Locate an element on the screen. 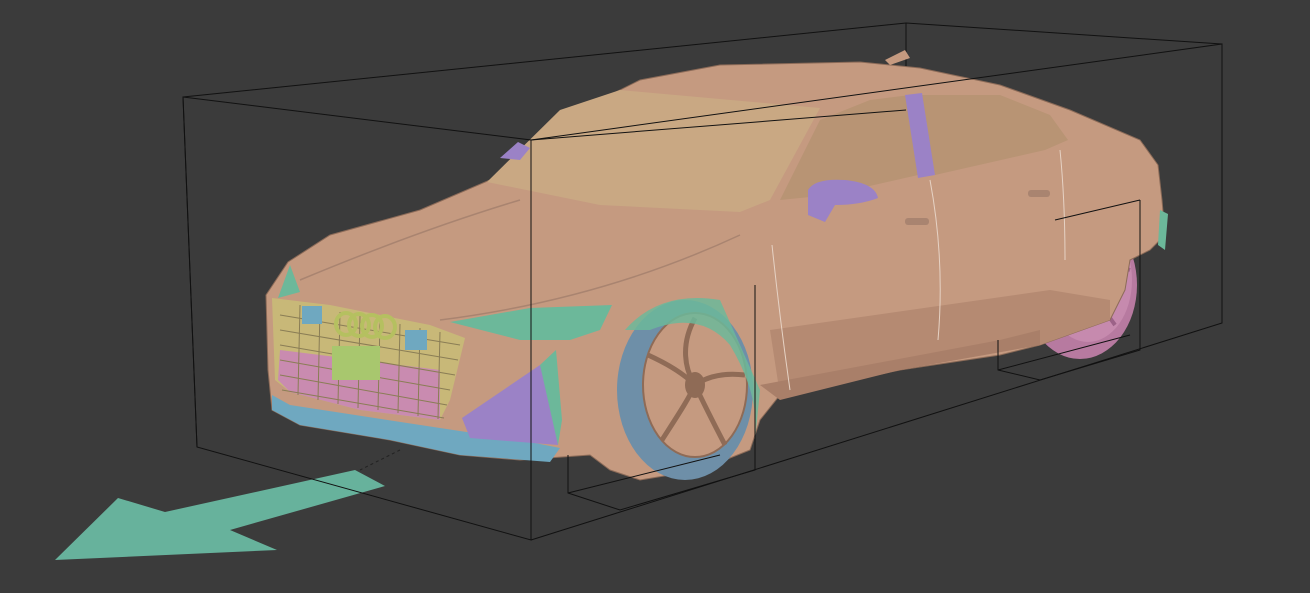  front-sensor-left is located at coordinates (312, 315).